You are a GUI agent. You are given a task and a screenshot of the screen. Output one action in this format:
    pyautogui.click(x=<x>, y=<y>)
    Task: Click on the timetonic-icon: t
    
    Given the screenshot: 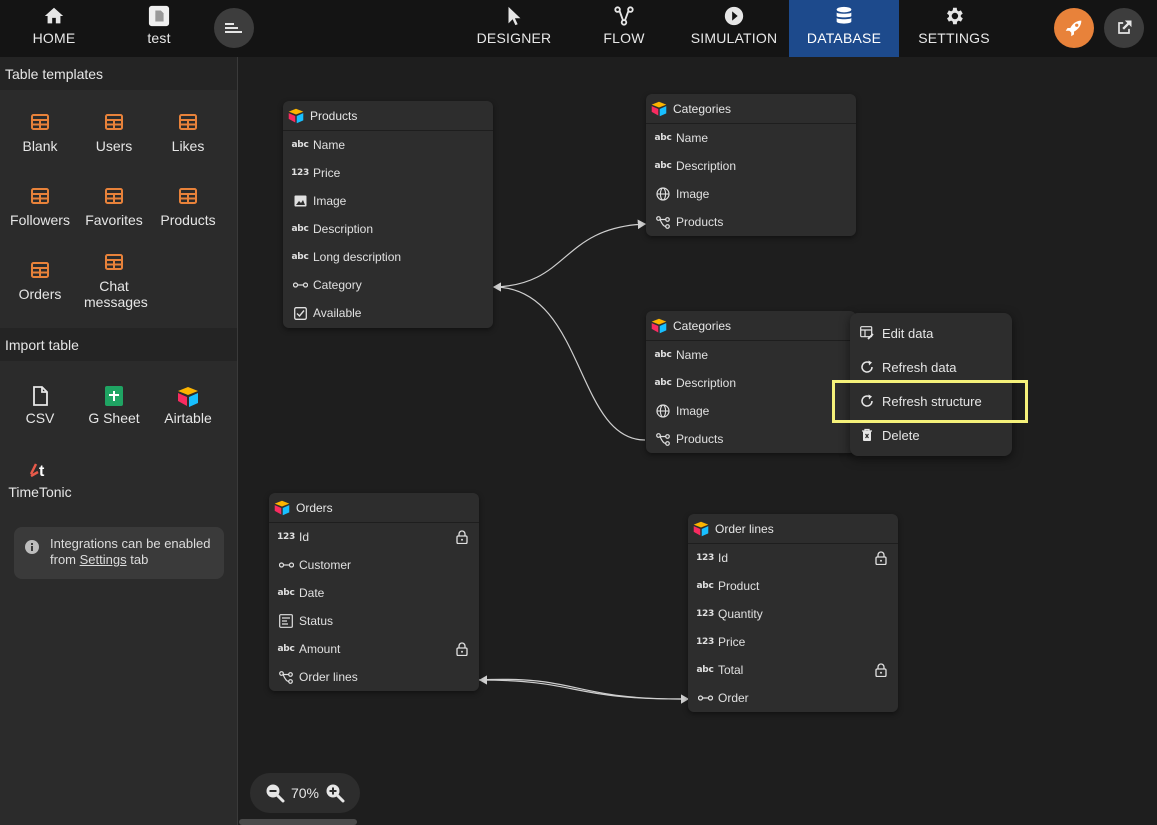 What is the action you would take?
    pyautogui.click(x=37, y=471)
    